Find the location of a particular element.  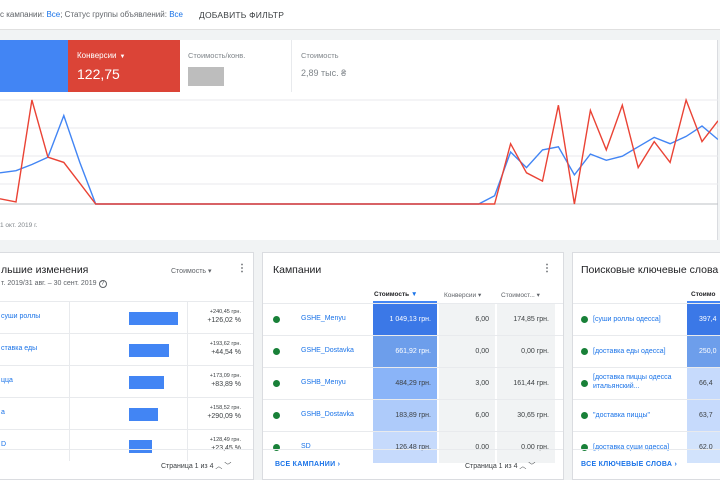

keyword-cost-cell: 63,7 is located at coordinates (703, 415).